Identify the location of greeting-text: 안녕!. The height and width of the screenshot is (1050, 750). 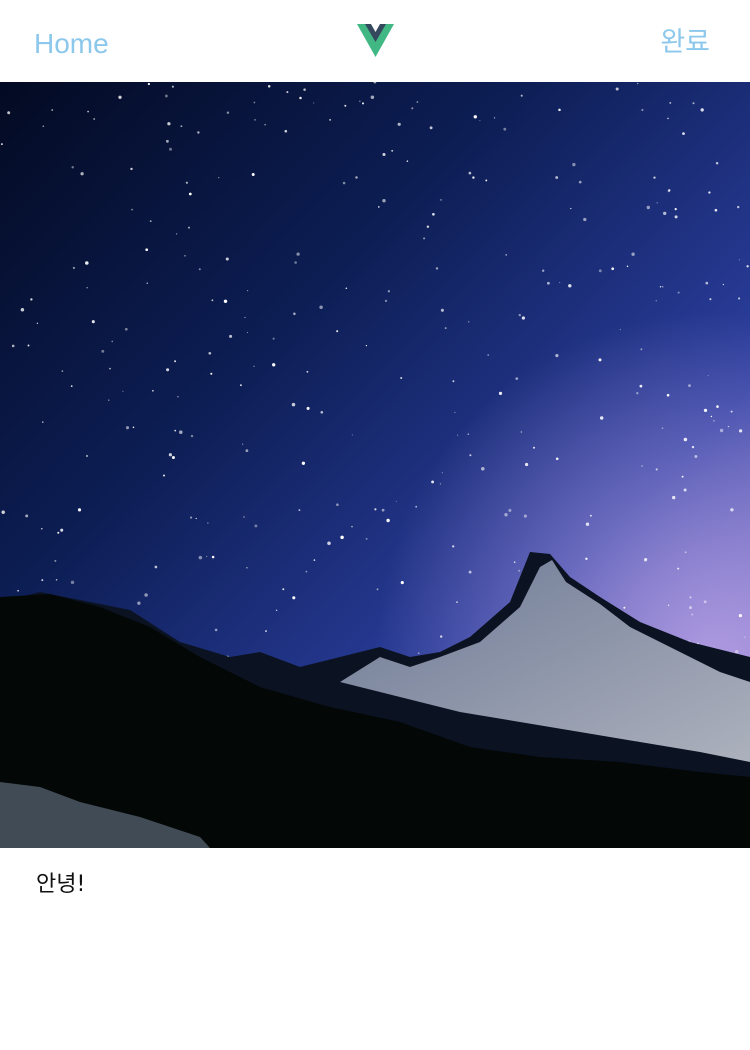
(61, 884).